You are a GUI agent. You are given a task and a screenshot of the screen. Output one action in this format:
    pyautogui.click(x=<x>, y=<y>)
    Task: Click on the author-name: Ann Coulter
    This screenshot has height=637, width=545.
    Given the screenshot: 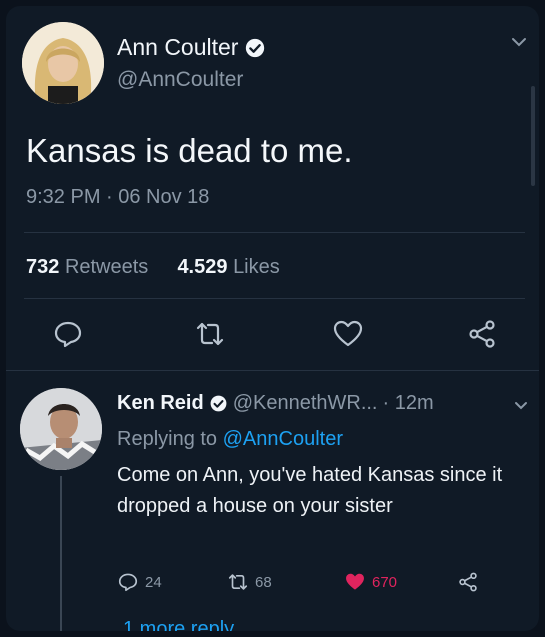 What is the action you would take?
    pyautogui.click(x=177, y=47)
    